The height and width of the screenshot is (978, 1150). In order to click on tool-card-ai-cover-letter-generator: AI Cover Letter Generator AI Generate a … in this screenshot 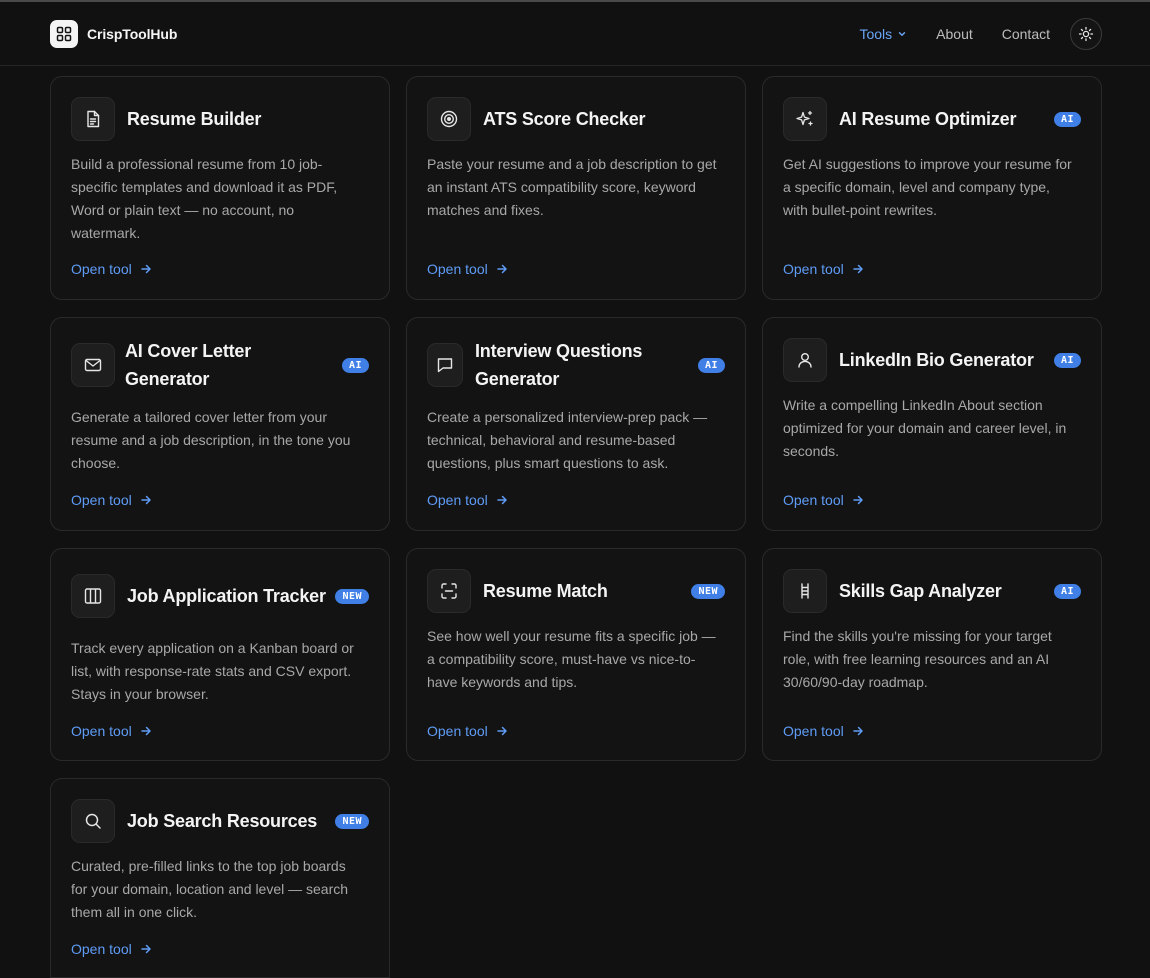, I will do `click(220, 424)`.